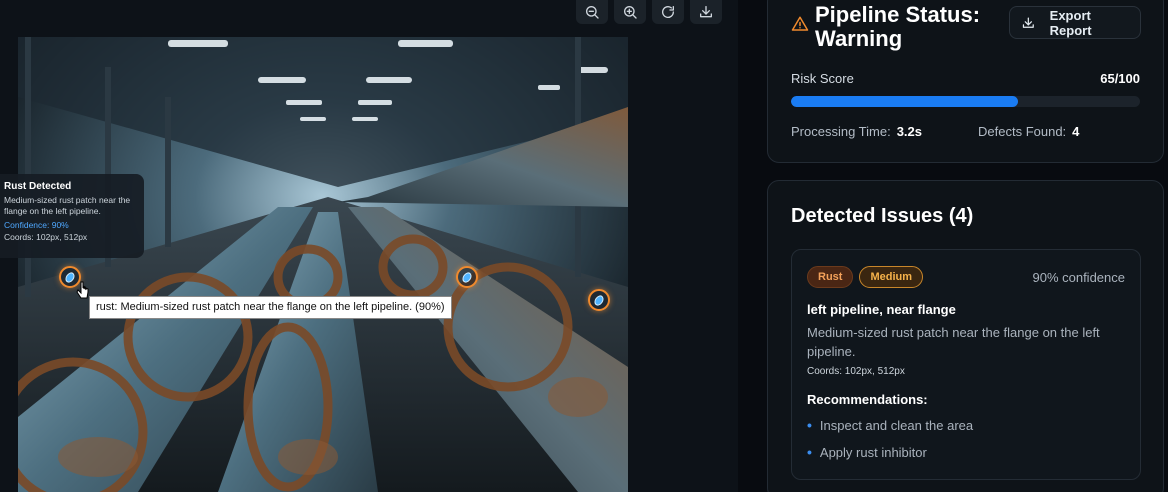 The width and height of the screenshot is (1168, 492). What do you see at coordinates (1076, 131) in the screenshot?
I see `defects-found-value: 4` at bounding box center [1076, 131].